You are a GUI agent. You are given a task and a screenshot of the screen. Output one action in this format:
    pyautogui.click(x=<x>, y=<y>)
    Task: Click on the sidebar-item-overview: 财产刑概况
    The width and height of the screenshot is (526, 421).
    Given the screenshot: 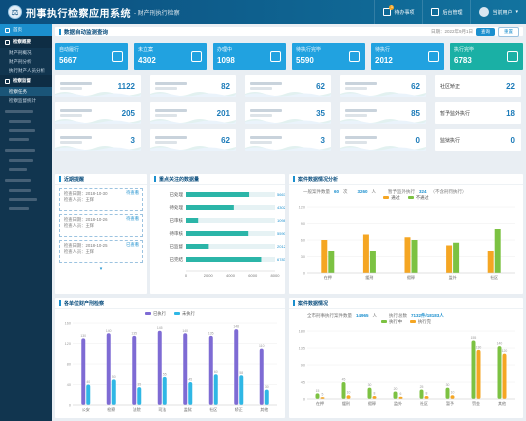 What is the action you would take?
    pyautogui.click(x=26, y=52)
    